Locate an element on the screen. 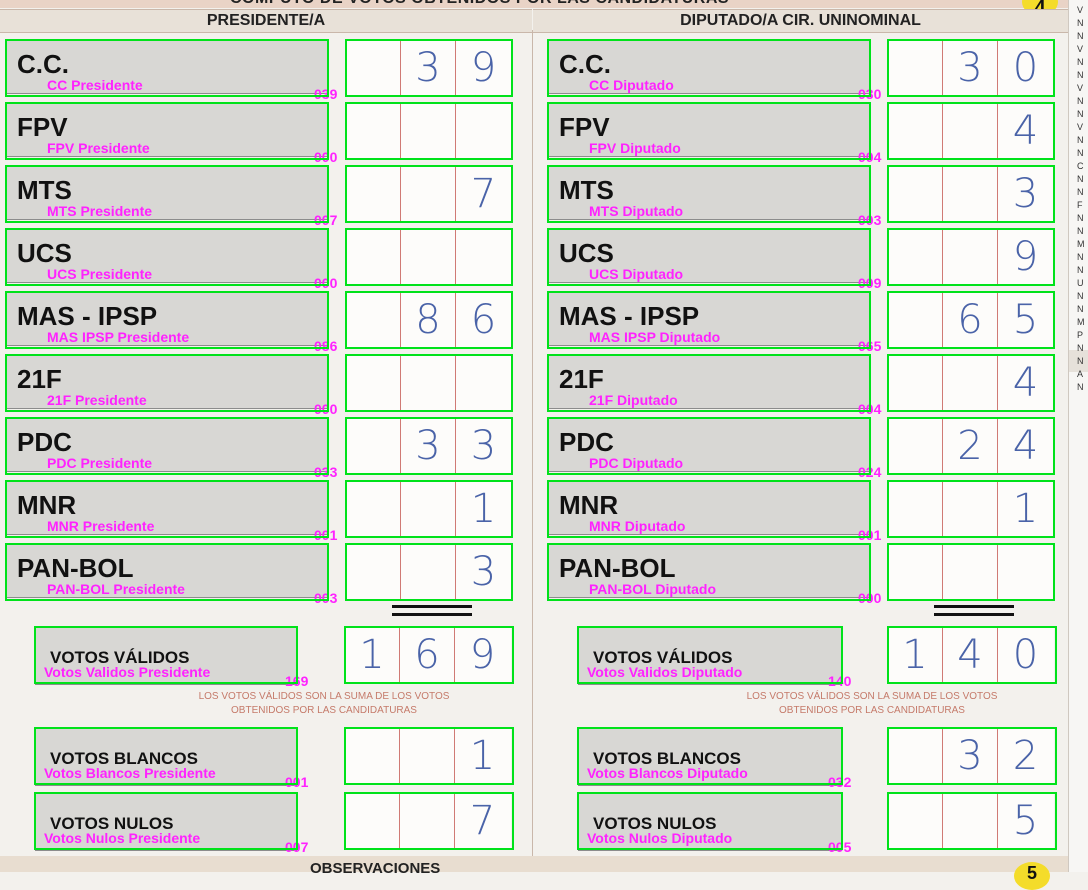 The height and width of the screenshot is (890, 1088). vote-digit-cells: 30 is located at coordinates (971, 68).